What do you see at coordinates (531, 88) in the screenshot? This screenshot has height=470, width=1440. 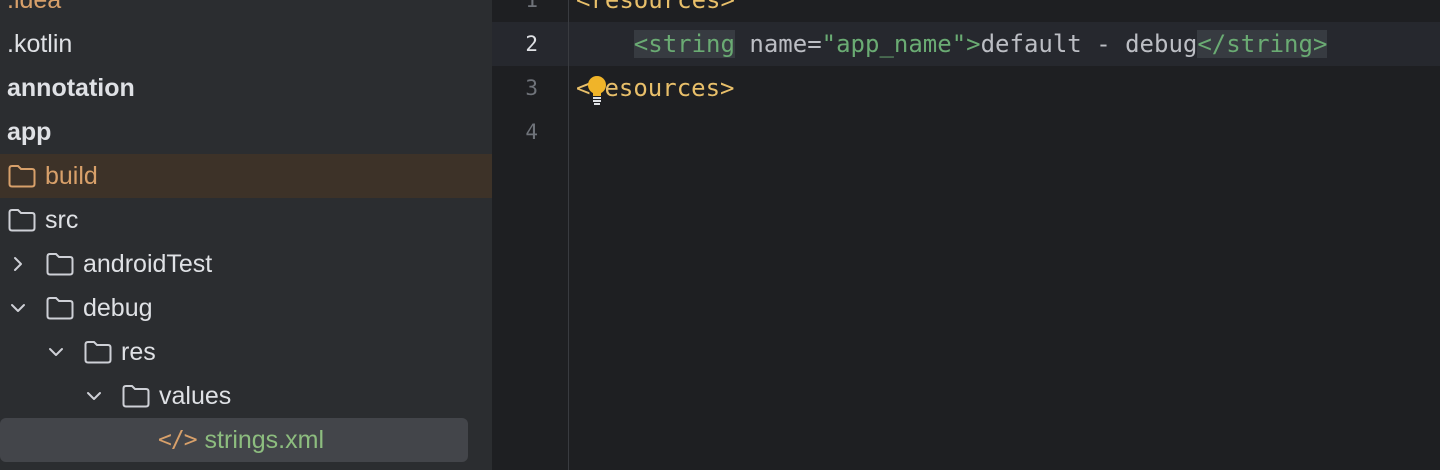 I see `line-number: 3` at bounding box center [531, 88].